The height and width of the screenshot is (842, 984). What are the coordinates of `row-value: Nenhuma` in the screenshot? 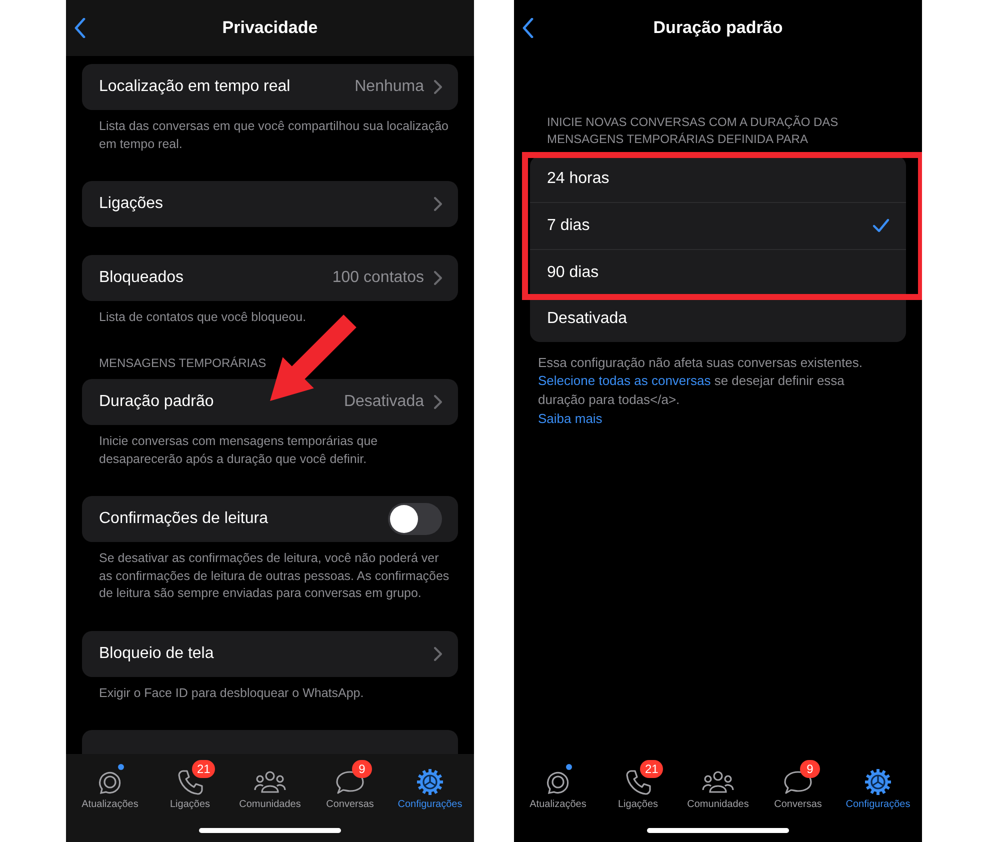 It's located at (389, 87).